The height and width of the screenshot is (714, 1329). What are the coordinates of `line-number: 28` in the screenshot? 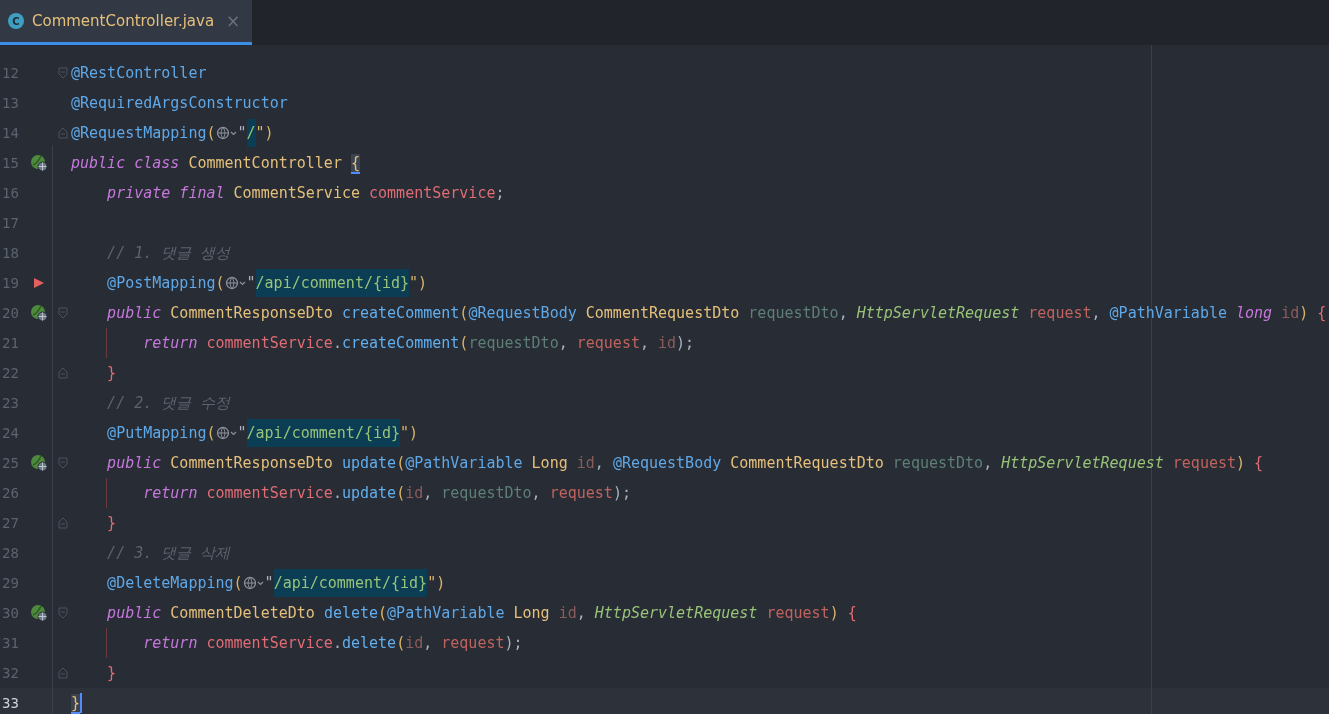 It's located at (10, 553).